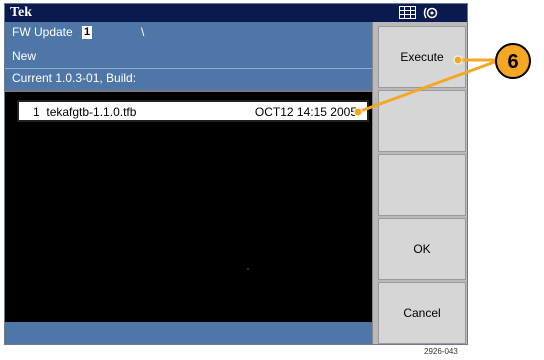 The height and width of the screenshot is (360, 544). What do you see at coordinates (188, 68) in the screenshot?
I see `info-divider` at bounding box center [188, 68].